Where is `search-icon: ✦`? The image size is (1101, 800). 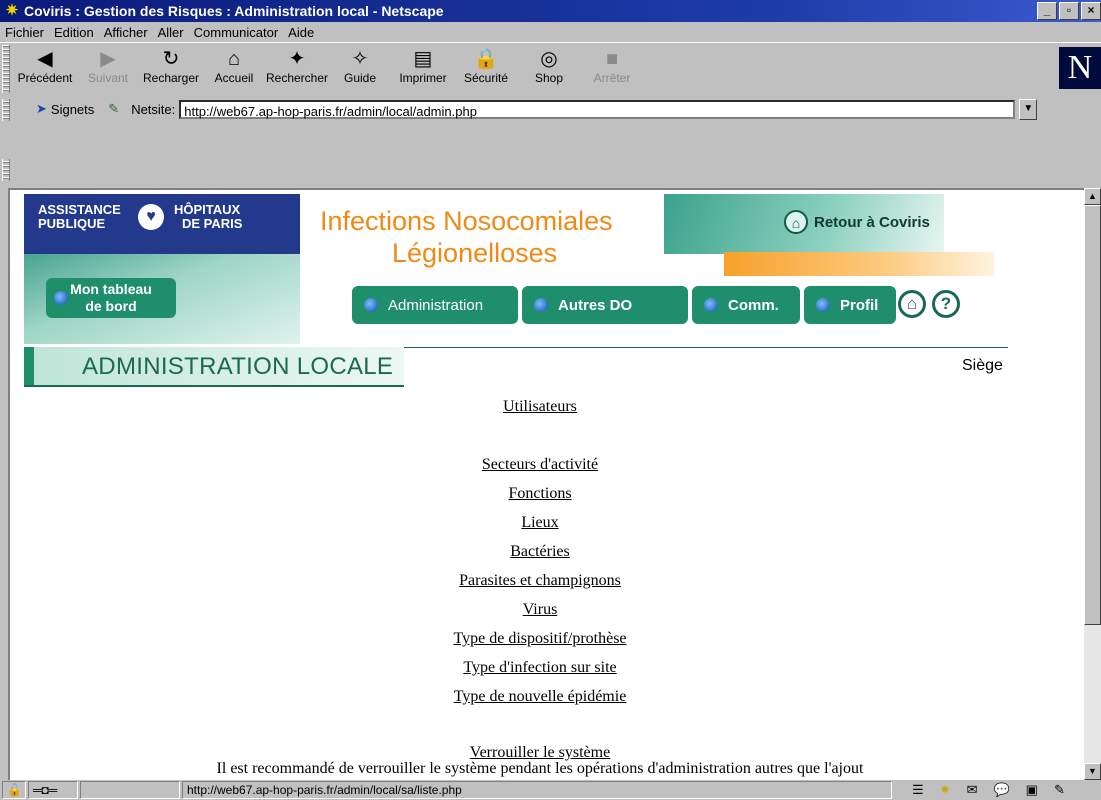
search-icon: ✦ is located at coordinates (297, 59).